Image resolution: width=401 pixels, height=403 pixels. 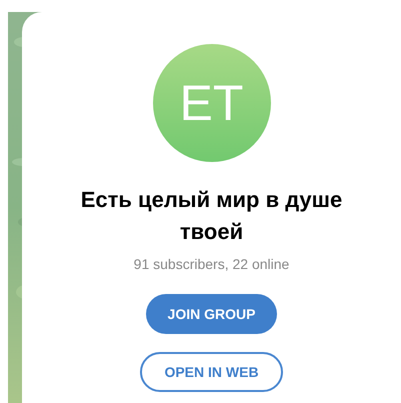 What do you see at coordinates (211, 372) in the screenshot?
I see `open-web-button: OPEN IN WEB` at bounding box center [211, 372].